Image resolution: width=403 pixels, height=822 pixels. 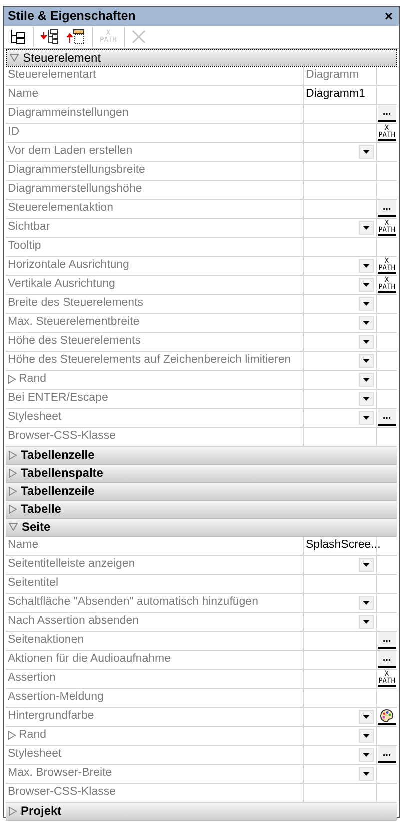 What do you see at coordinates (201, 473) in the screenshot?
I see `section-header: Tabellenspalte` at bounding box center [201, 473].